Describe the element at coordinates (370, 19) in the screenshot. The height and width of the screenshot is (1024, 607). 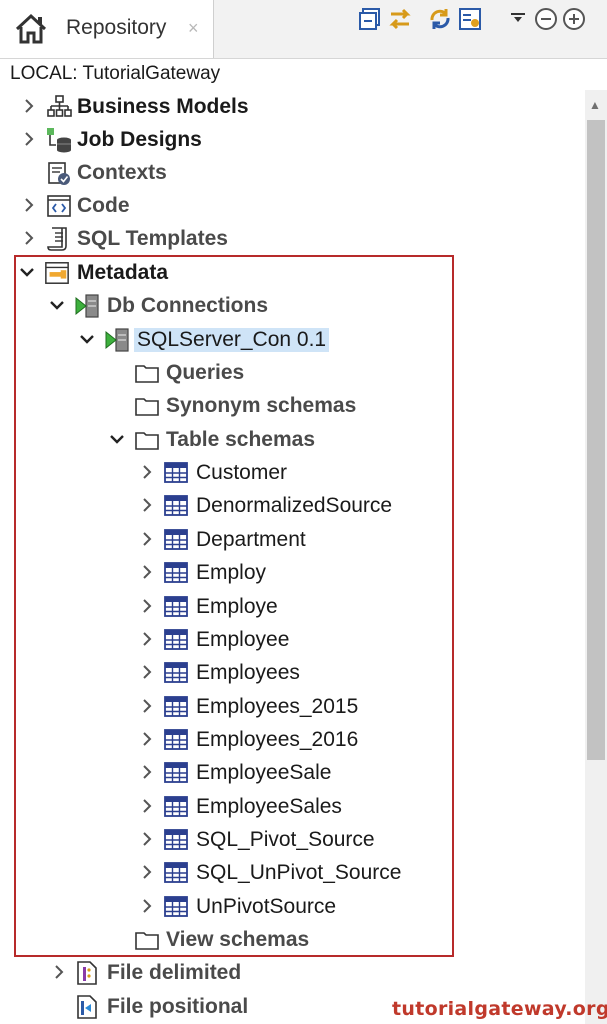
I see `collapse-all-icon` at that location.